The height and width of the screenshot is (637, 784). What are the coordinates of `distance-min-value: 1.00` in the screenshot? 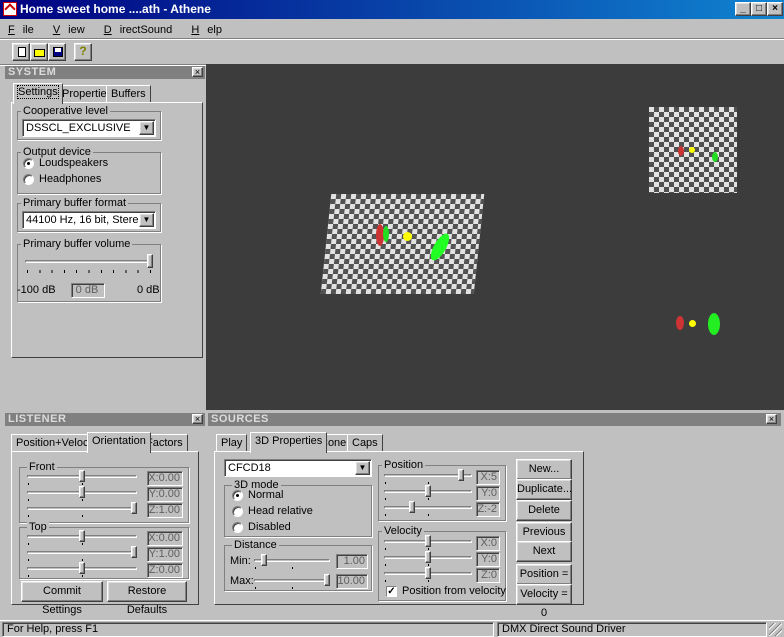 It's located at (352, 561).